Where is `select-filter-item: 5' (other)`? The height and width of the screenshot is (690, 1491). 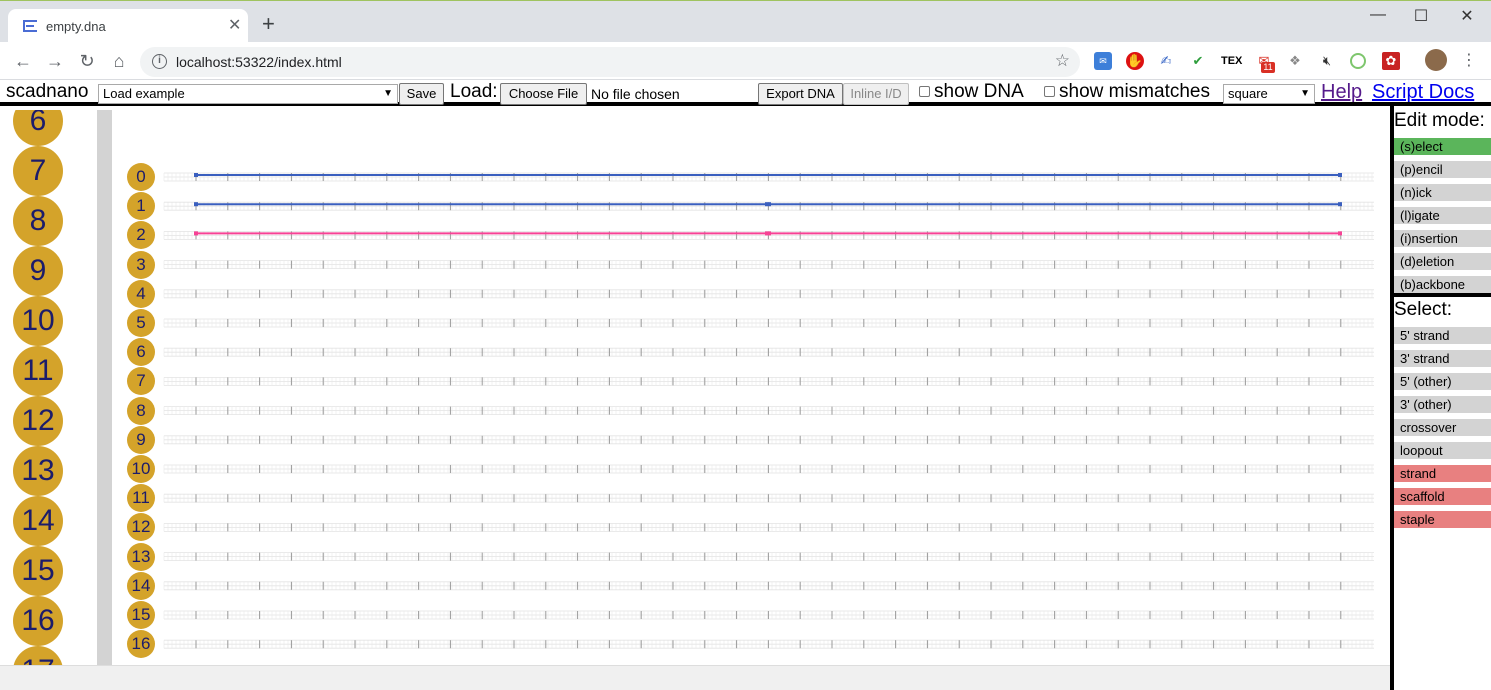
select-filter-item: 5' (other) is located at coordinates (1442, 381).